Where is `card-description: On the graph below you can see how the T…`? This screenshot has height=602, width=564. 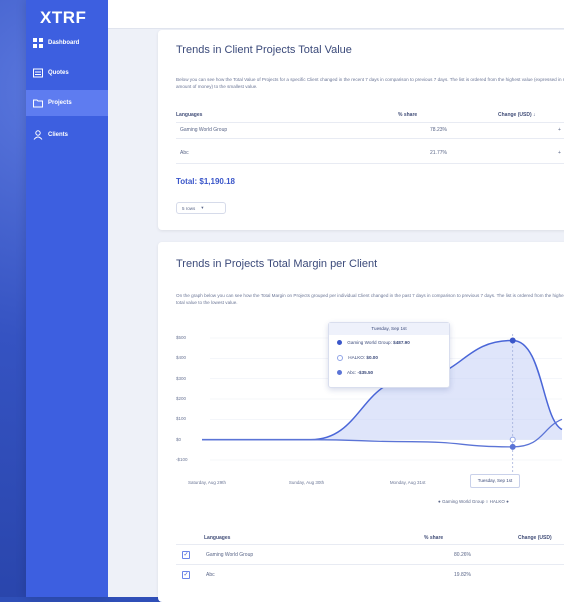
card-description: On the graph below you can see how the T… is located at coordinates (370, 299).